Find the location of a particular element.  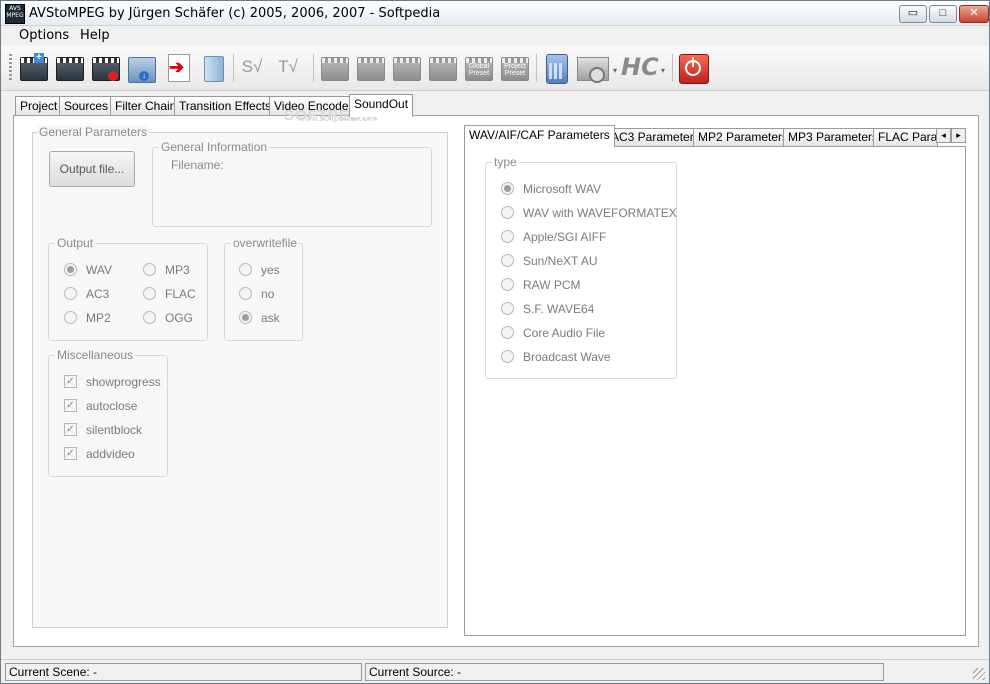

check-addvideo: ✓ addvideo is located at coordinates (99, 454).